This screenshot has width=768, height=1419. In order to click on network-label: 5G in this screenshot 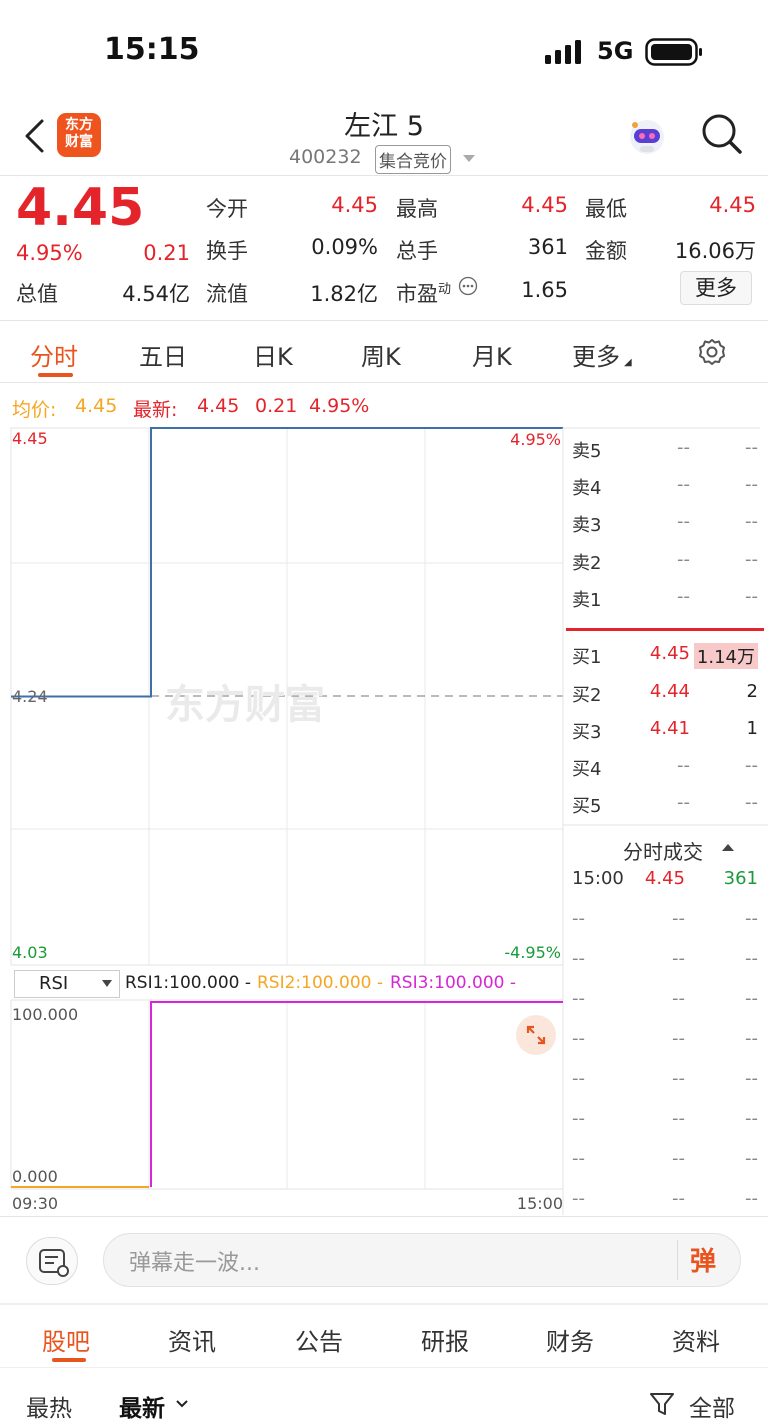, I will do `click(615, 51)`.